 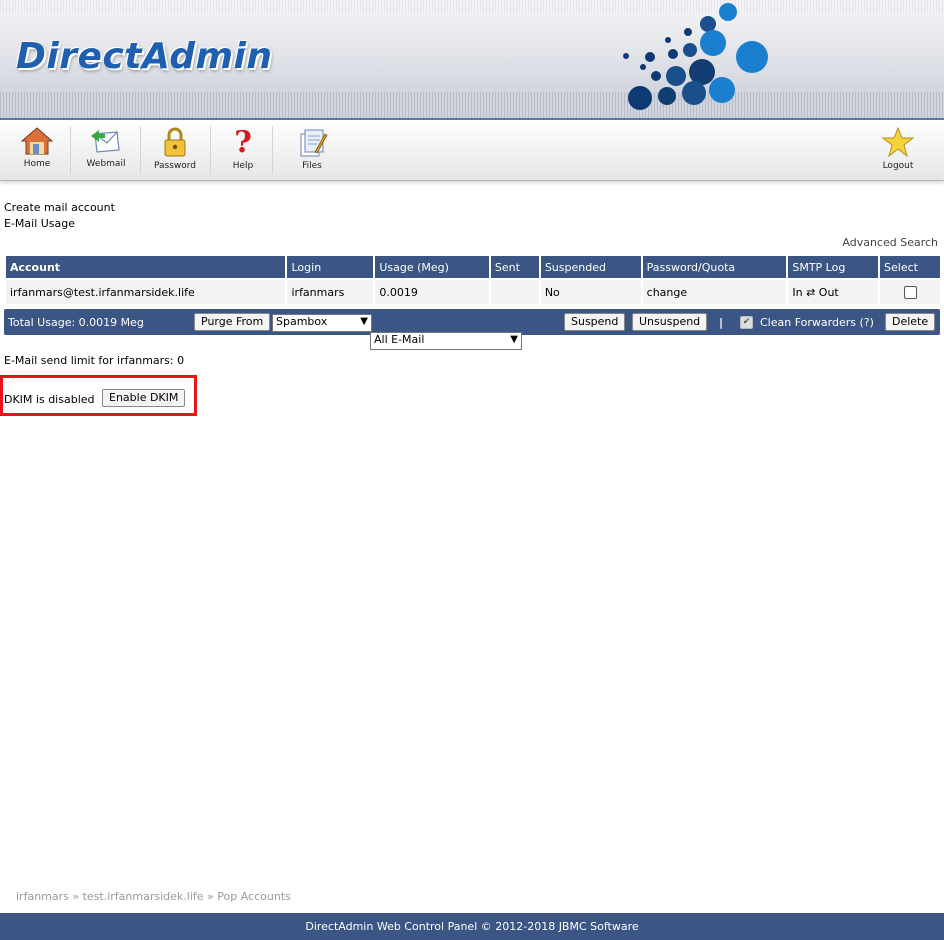 I want to click on password-button: Password, so click(x=175, y=149).